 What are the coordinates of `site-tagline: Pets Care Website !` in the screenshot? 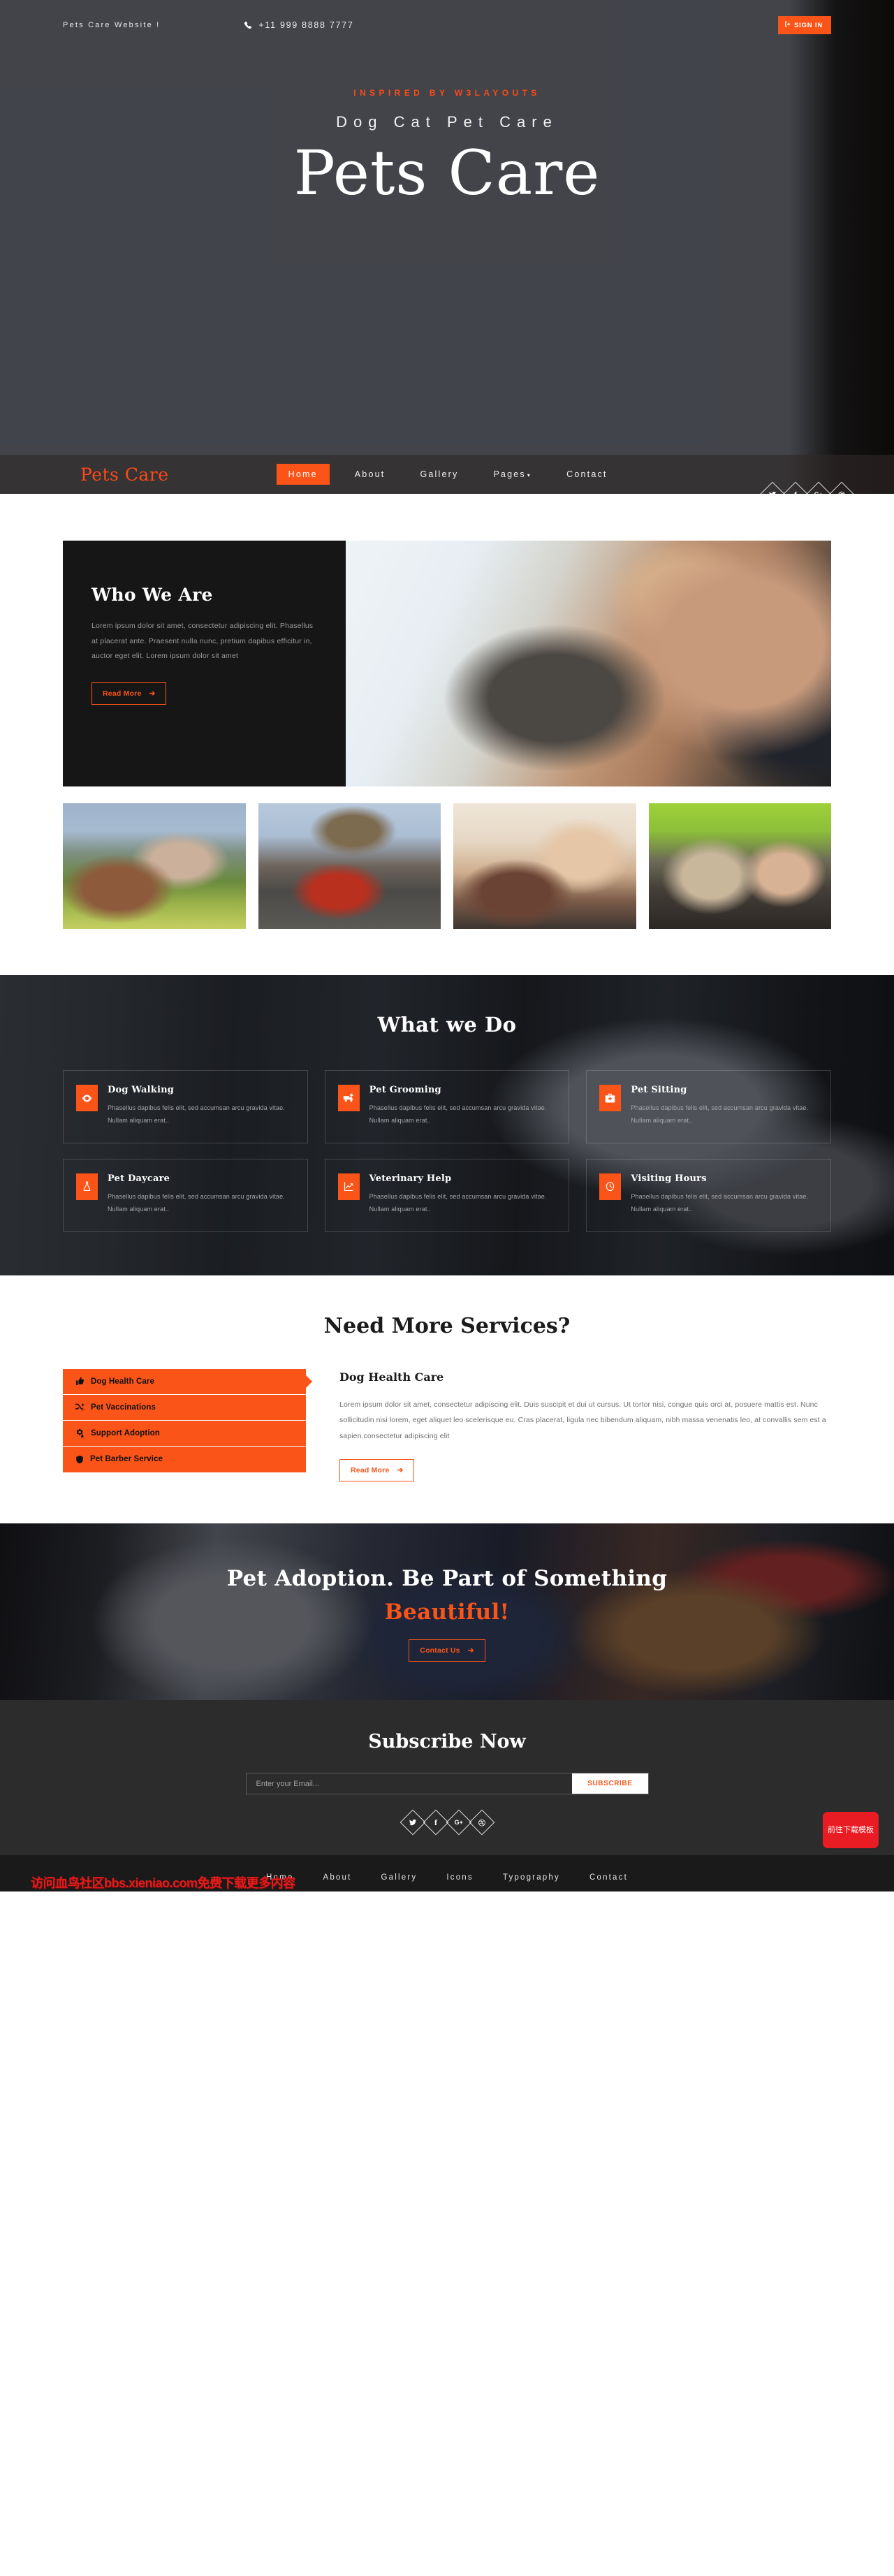 It's located at (112, 25).